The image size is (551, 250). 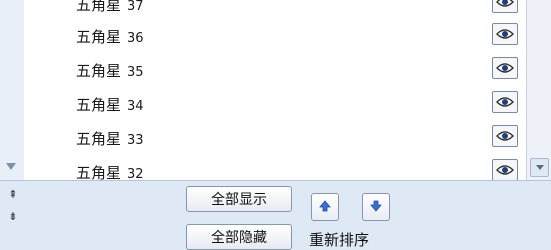 I want to click on vertical-scrollbar, so click(x=538, y=90).